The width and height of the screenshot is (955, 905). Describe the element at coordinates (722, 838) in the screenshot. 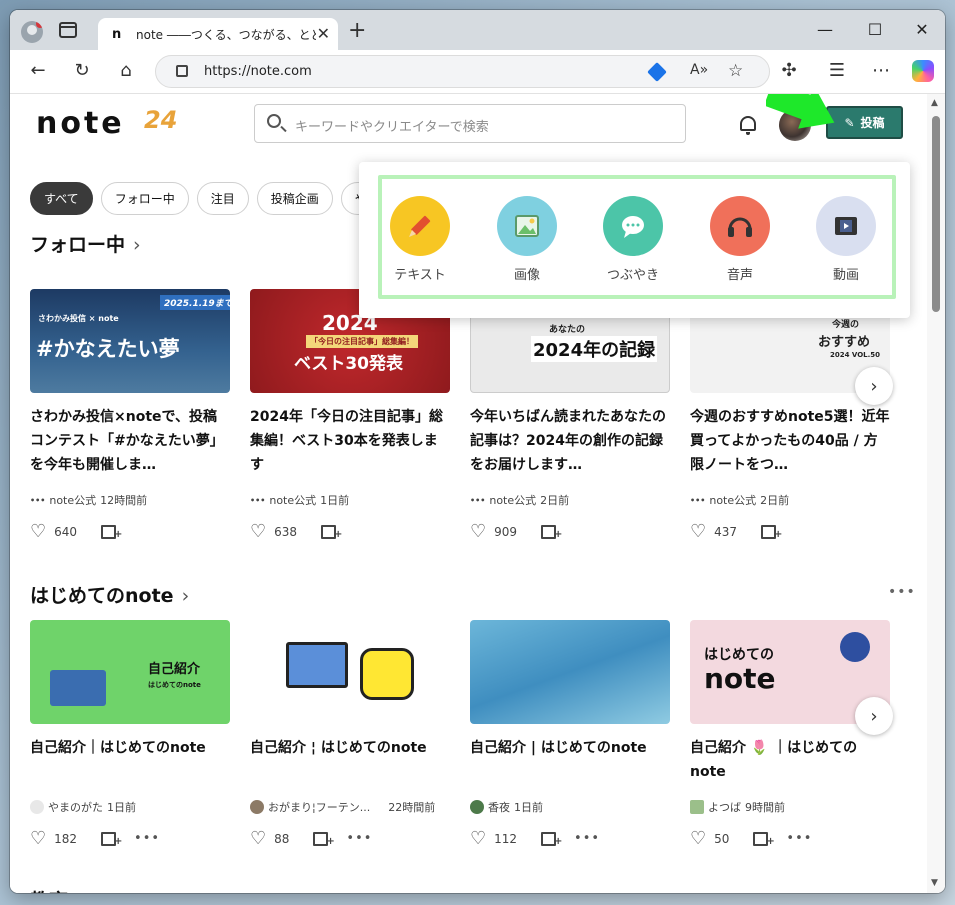

I see `like-count: 50` at that location.